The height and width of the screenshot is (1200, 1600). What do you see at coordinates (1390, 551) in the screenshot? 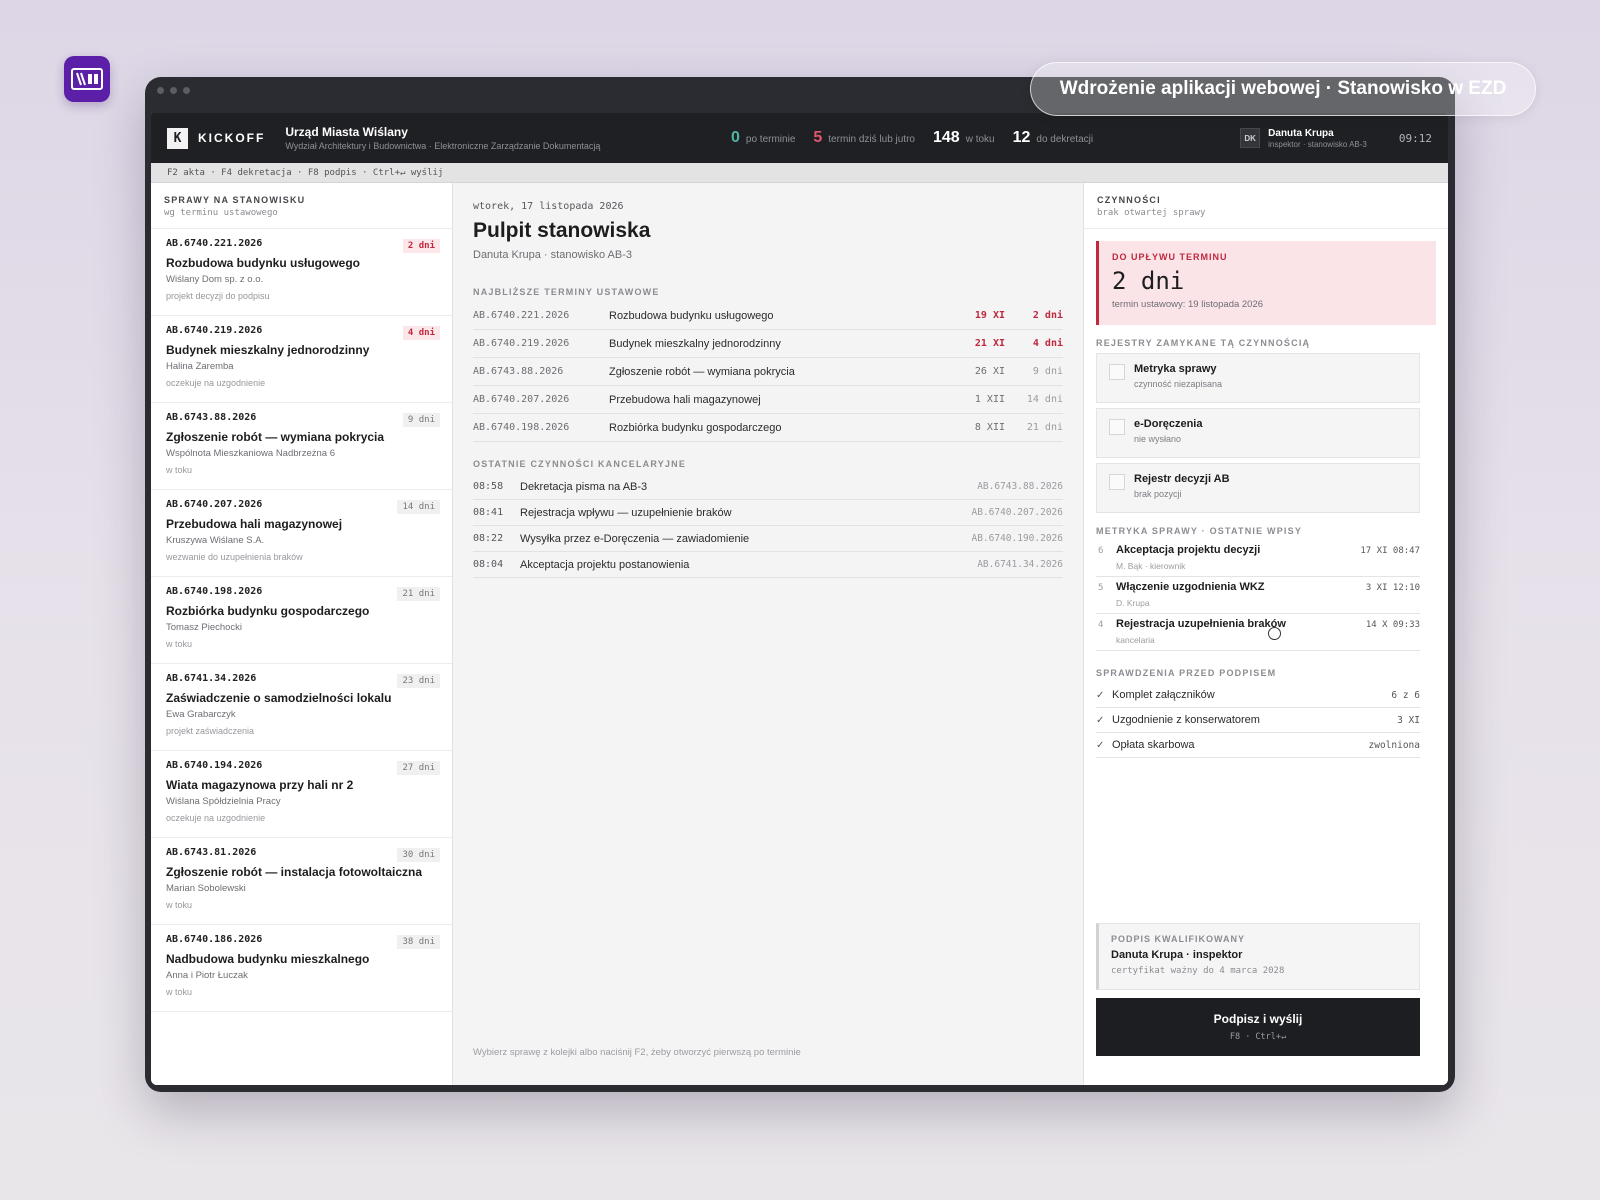
I see `log-timestamp: 17 XI 08:47` at bounding box center [1390, 551].